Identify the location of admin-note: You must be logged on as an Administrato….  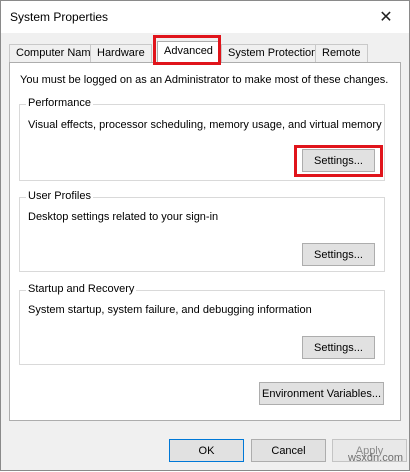
(204, 80).